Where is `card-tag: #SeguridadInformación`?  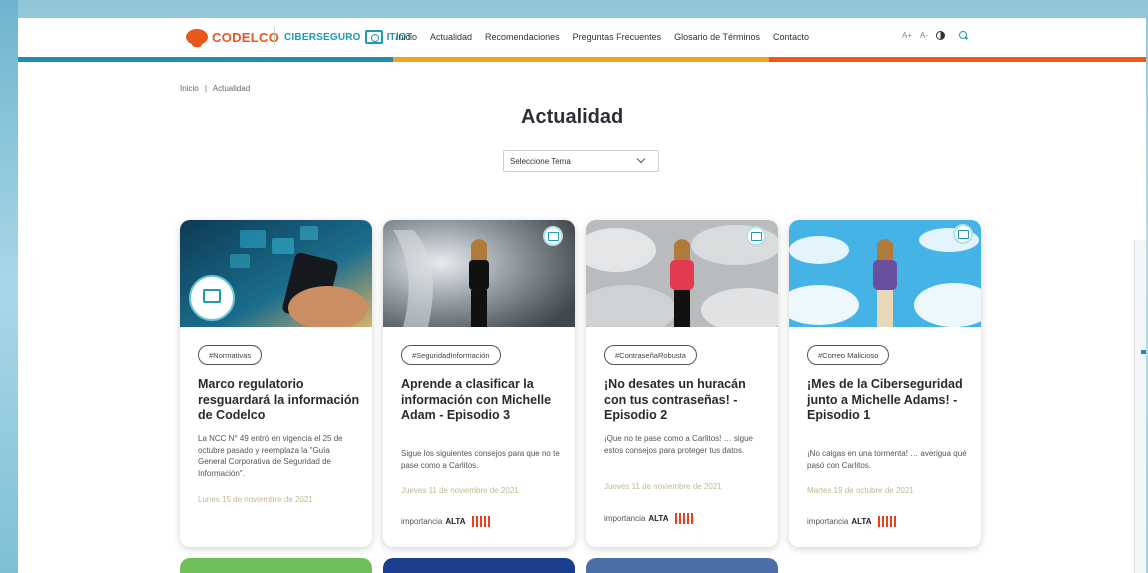 card-tag: #SeguridadInformación is located at coordinates (451, 355).